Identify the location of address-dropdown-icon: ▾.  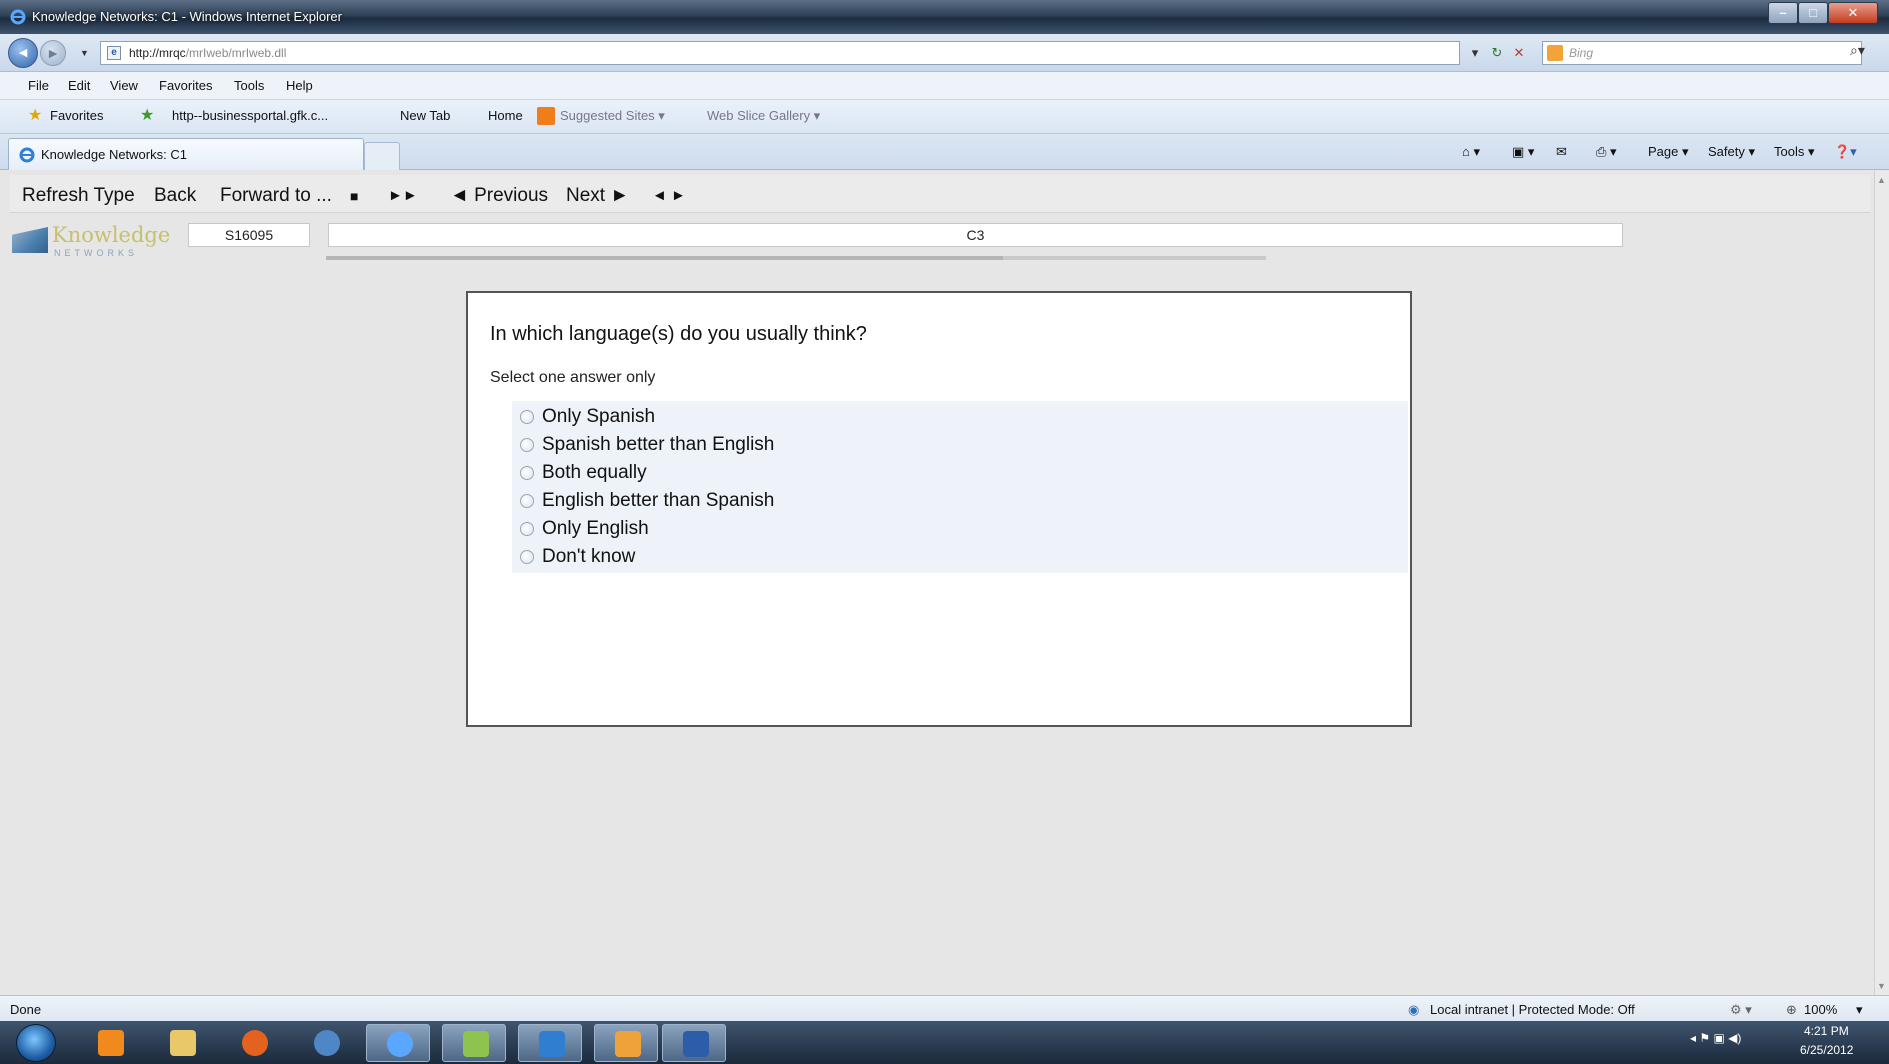
(1475, 53).